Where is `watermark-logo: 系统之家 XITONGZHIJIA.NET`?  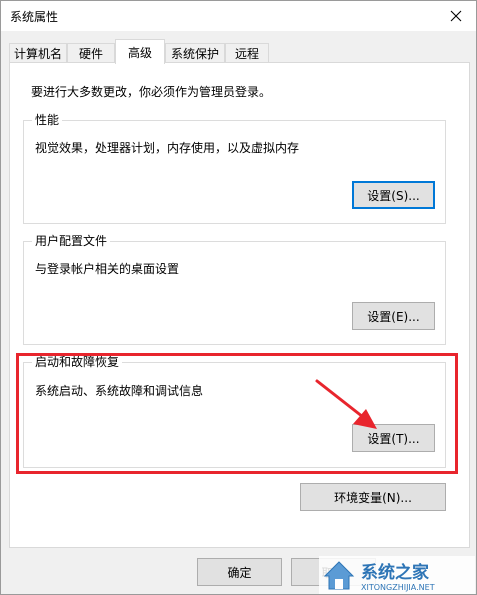 watermark-logo: 系统之家 XITONGZHIJIA.NET is located at coordinates (397, 575).